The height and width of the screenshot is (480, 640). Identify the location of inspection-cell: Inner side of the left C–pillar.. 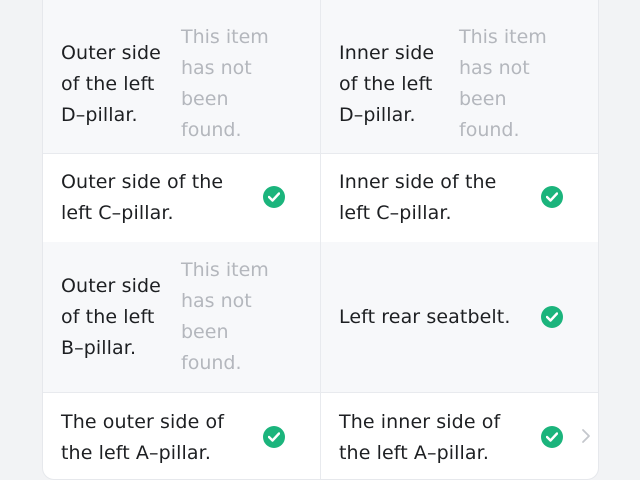
(459, 197).